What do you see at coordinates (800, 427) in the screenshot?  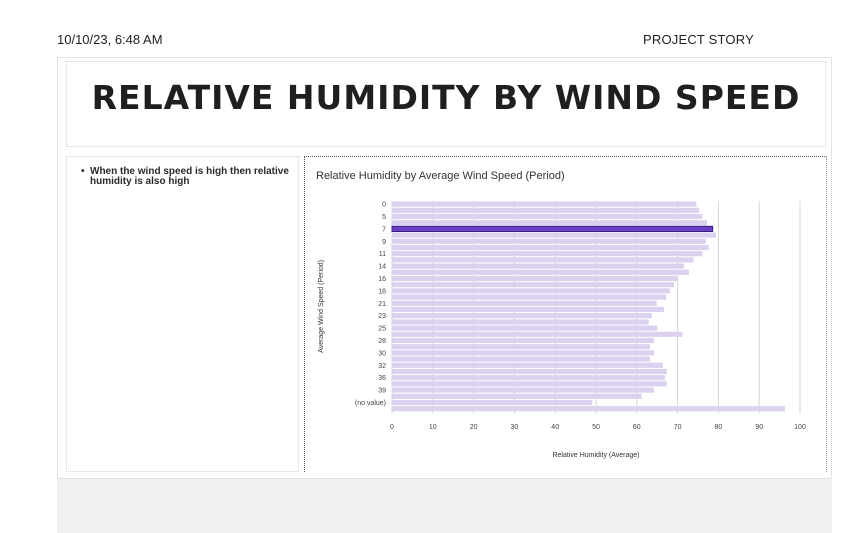 I see `x-tick-label: 100` at bounding box center [800, 427].